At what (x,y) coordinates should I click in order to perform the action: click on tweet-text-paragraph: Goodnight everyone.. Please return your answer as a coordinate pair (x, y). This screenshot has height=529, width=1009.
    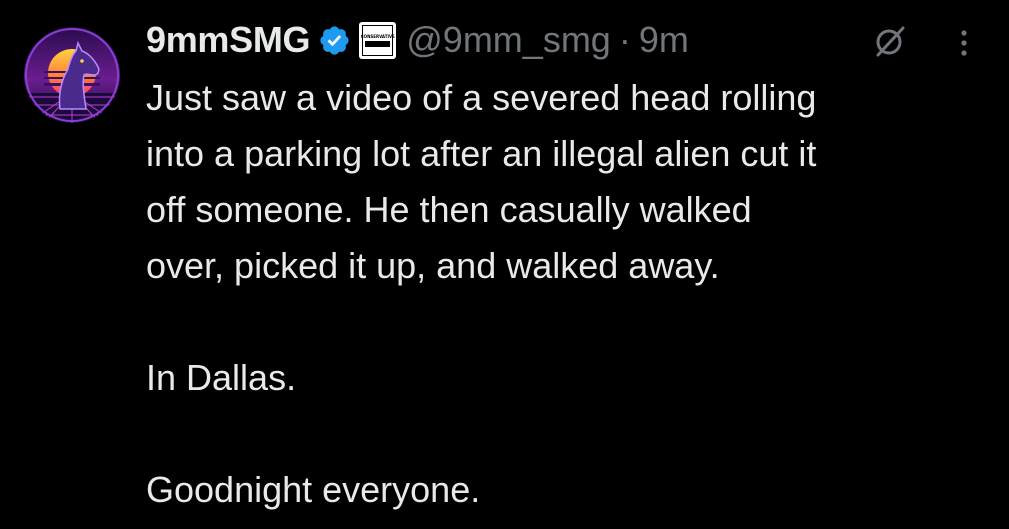
    Looking at the image, I should click on (313, 489).